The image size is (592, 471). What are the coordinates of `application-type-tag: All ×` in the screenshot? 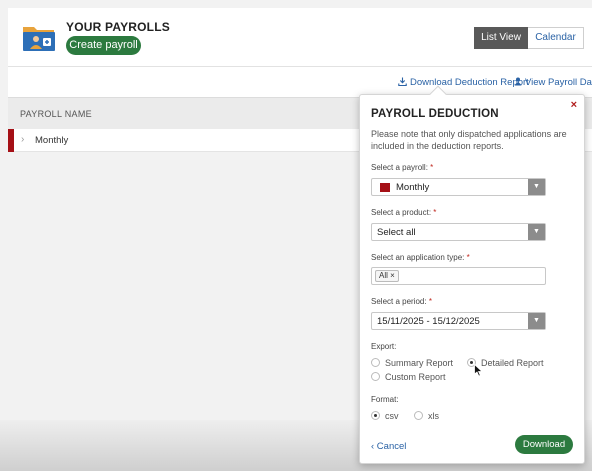 It's located at (387, 276).